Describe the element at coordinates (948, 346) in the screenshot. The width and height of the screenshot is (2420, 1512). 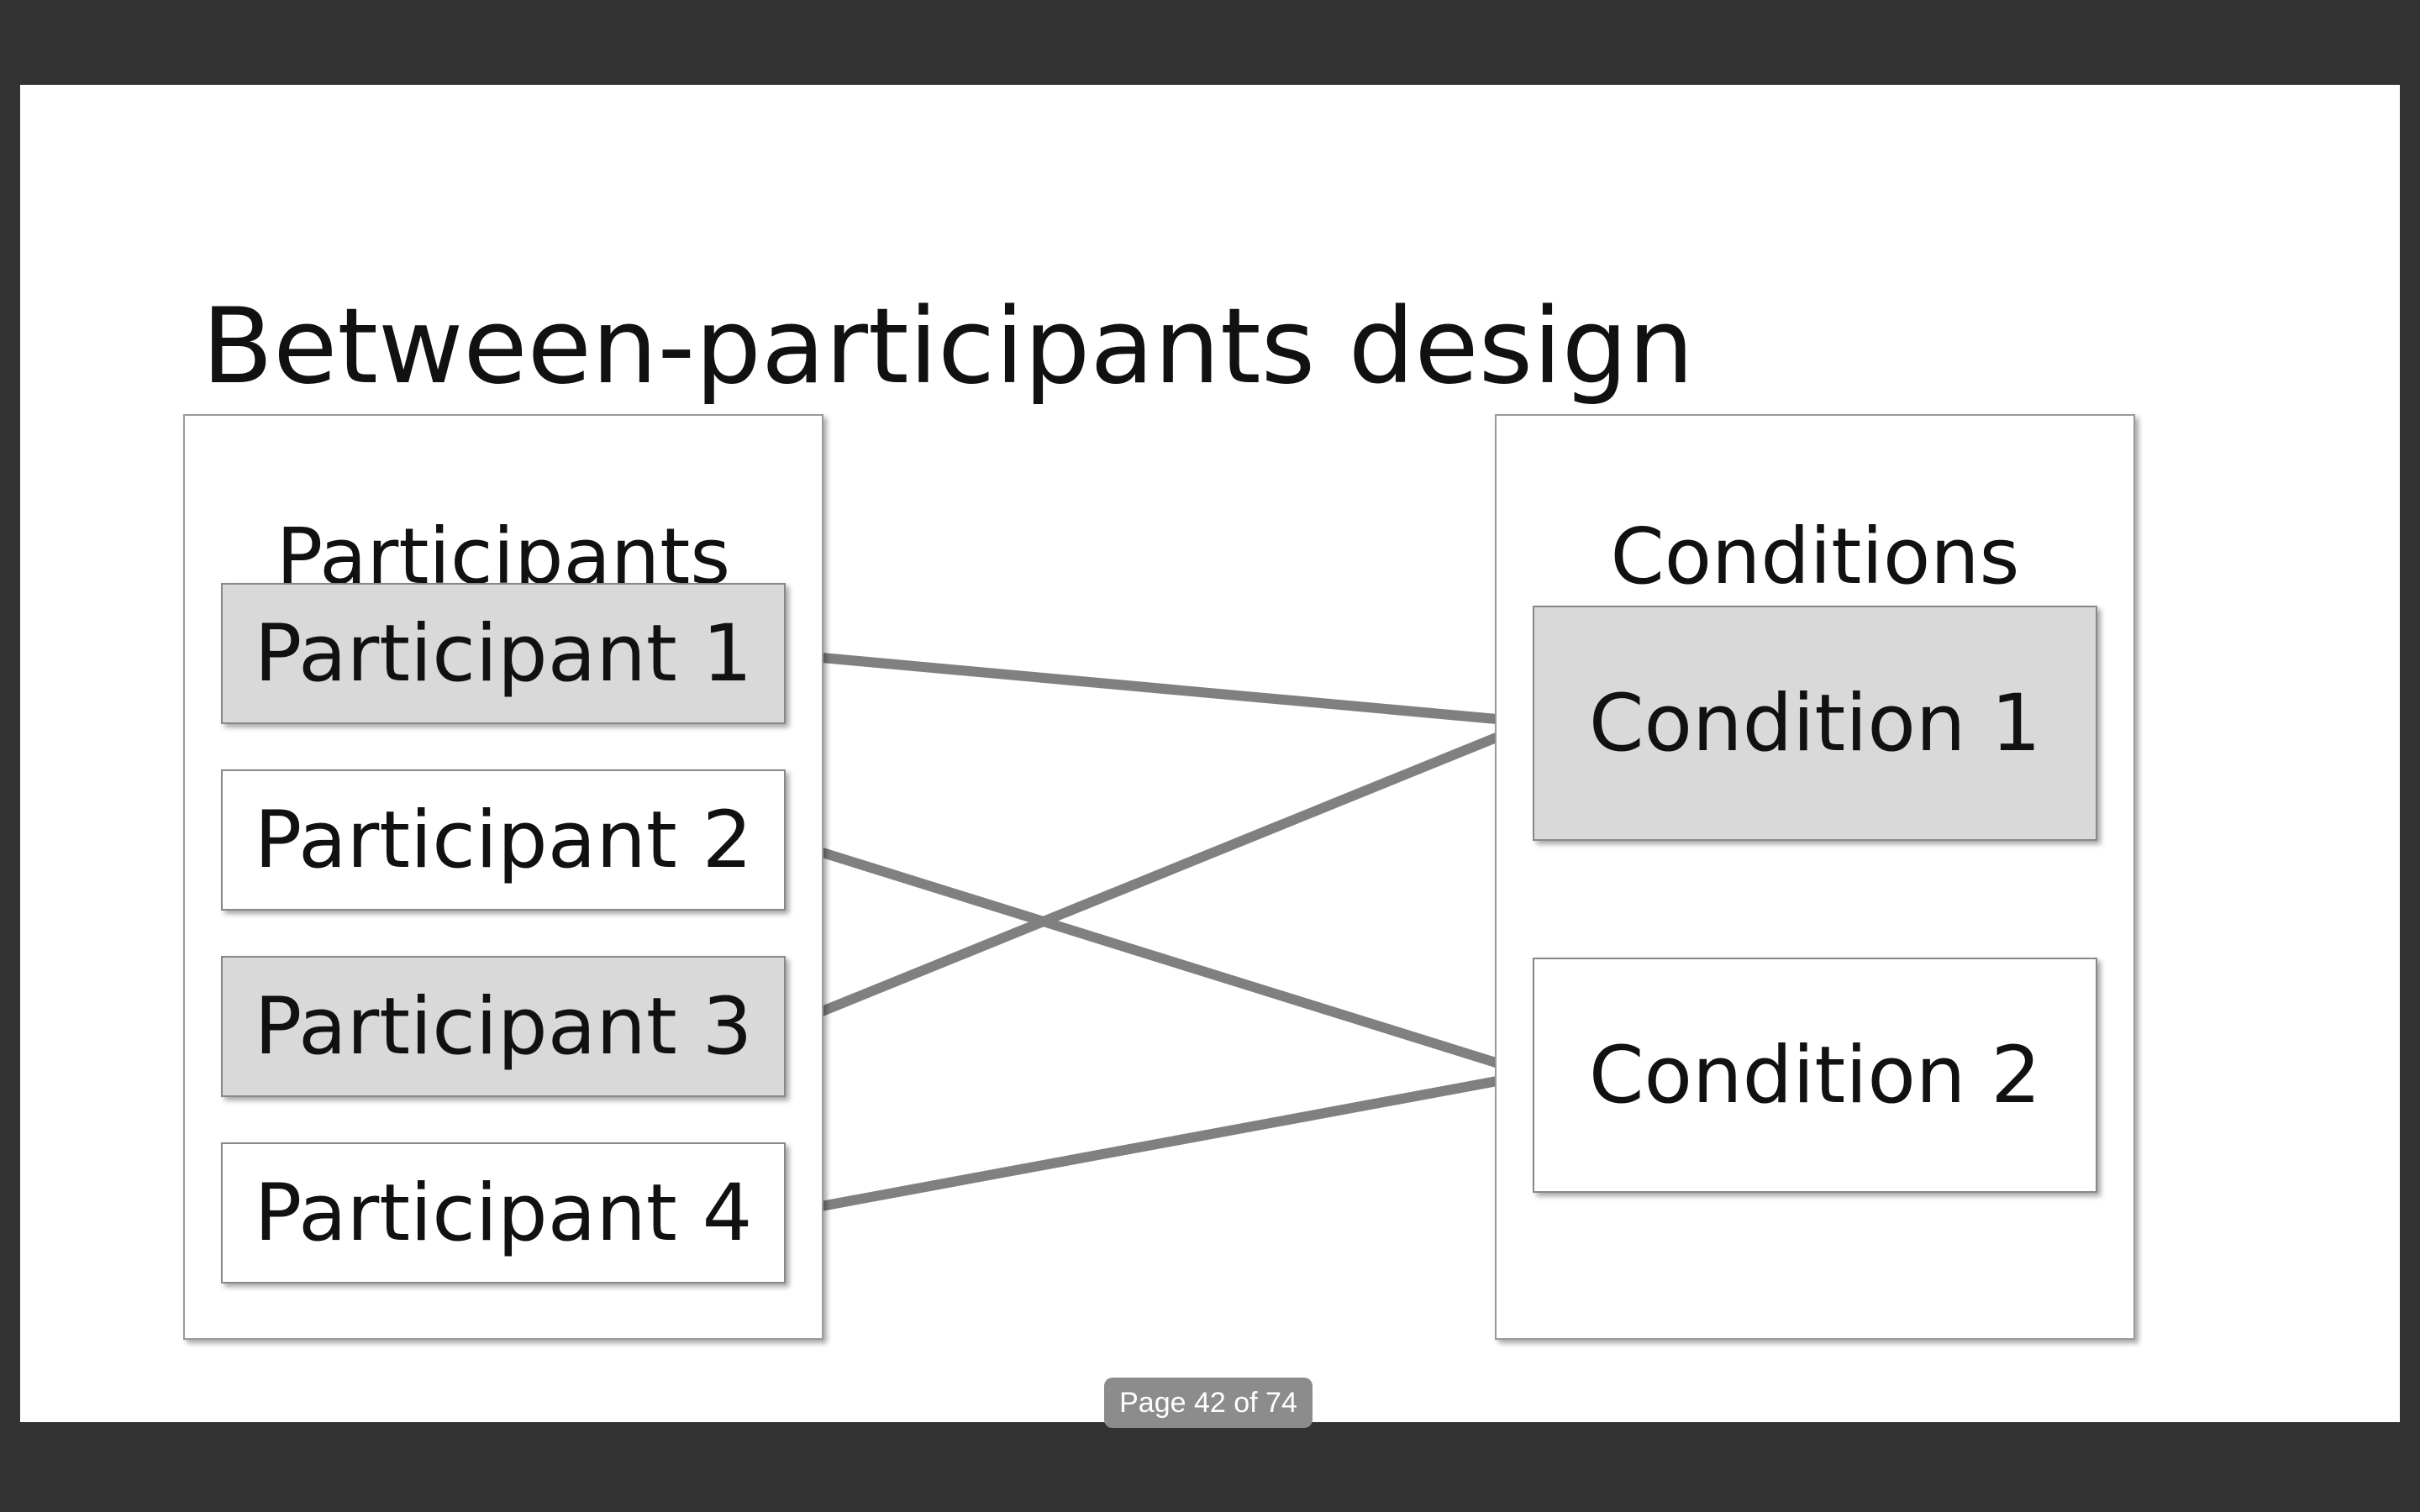
I see `slide-title: Between-participants design` at that location.